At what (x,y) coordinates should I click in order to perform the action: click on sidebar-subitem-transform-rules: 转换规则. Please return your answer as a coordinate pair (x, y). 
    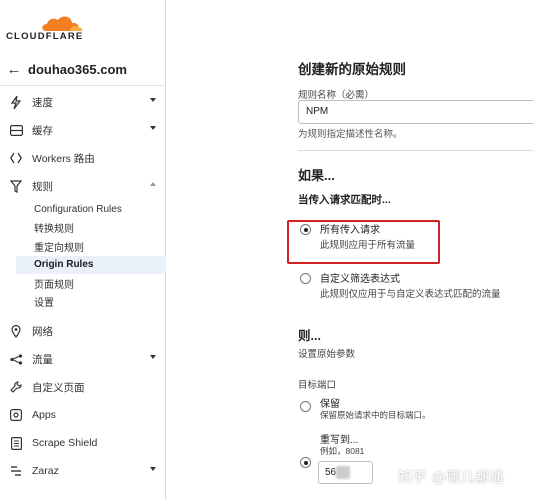
    Looking at the image, I should click on (83, 228).